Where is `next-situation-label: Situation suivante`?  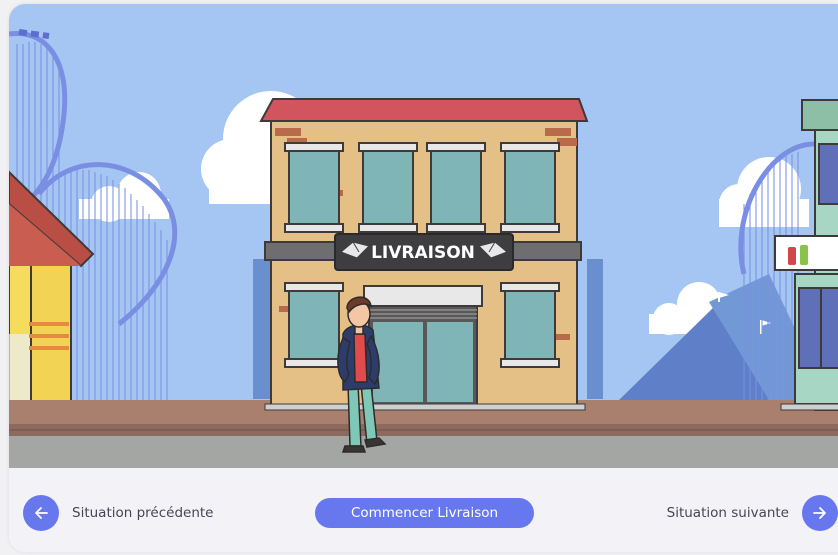 next-situation-label: Situation suivante is located at coordinates (728, 513).